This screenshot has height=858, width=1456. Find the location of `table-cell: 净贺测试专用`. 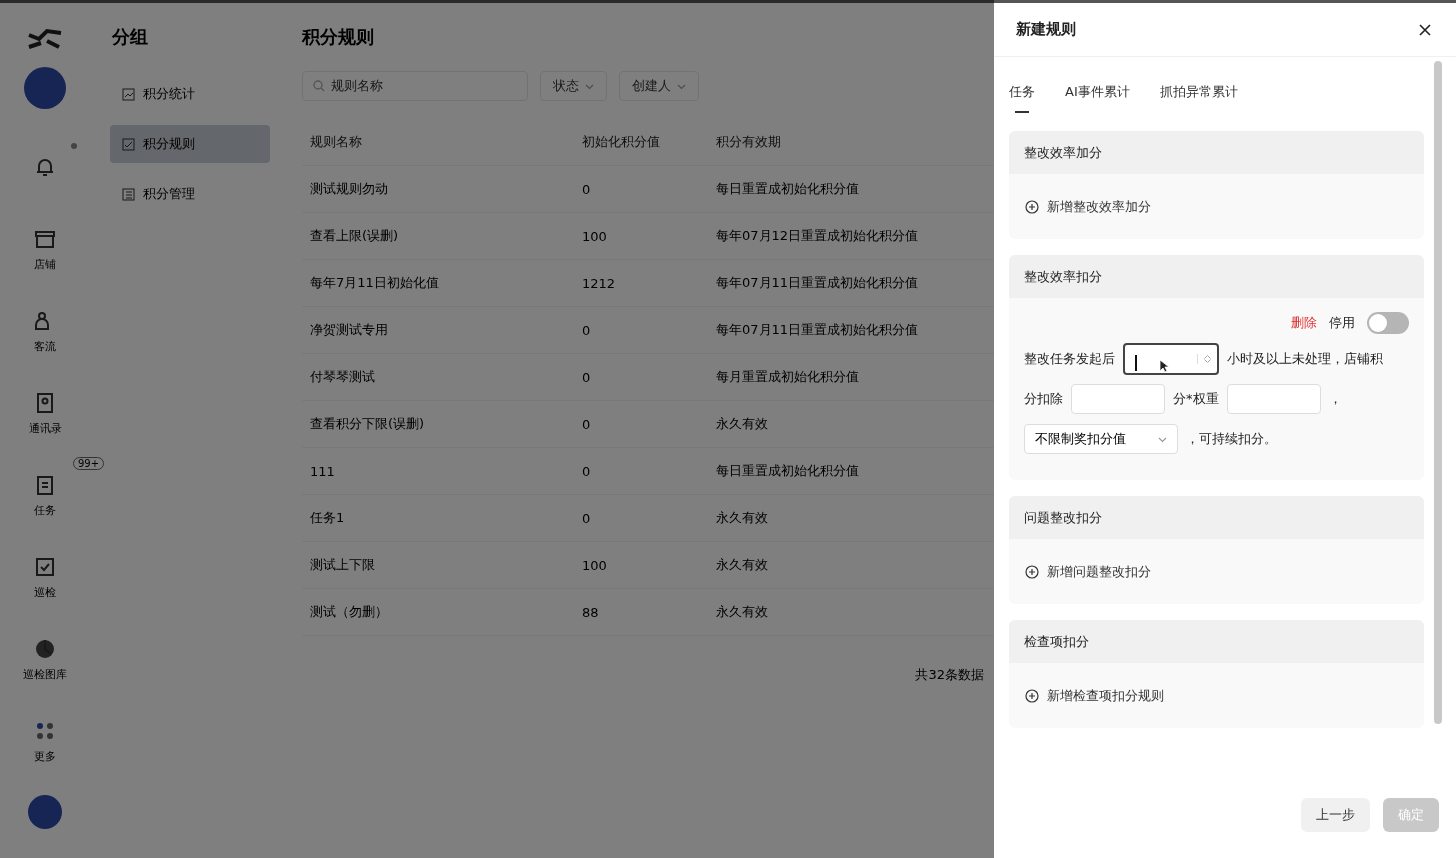

table-cell: 净贺测试专用 is located at coordinates (438, 330).